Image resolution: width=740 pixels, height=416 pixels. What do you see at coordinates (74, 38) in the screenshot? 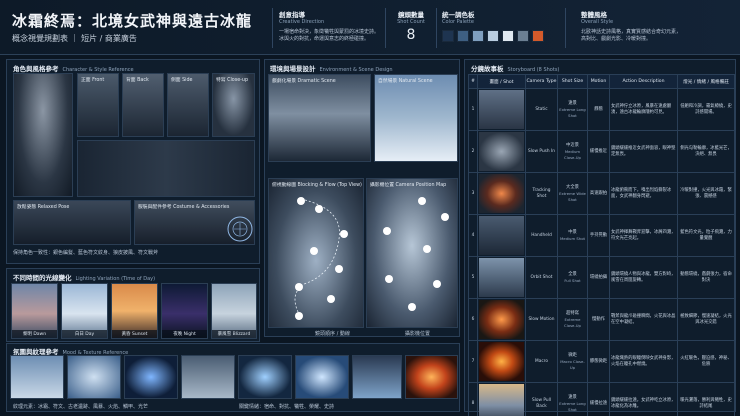
I see `page-subtitle: 概念視覺規劃表 ｜ 短片 / 商業廣告` at bounding box center [74, 38].